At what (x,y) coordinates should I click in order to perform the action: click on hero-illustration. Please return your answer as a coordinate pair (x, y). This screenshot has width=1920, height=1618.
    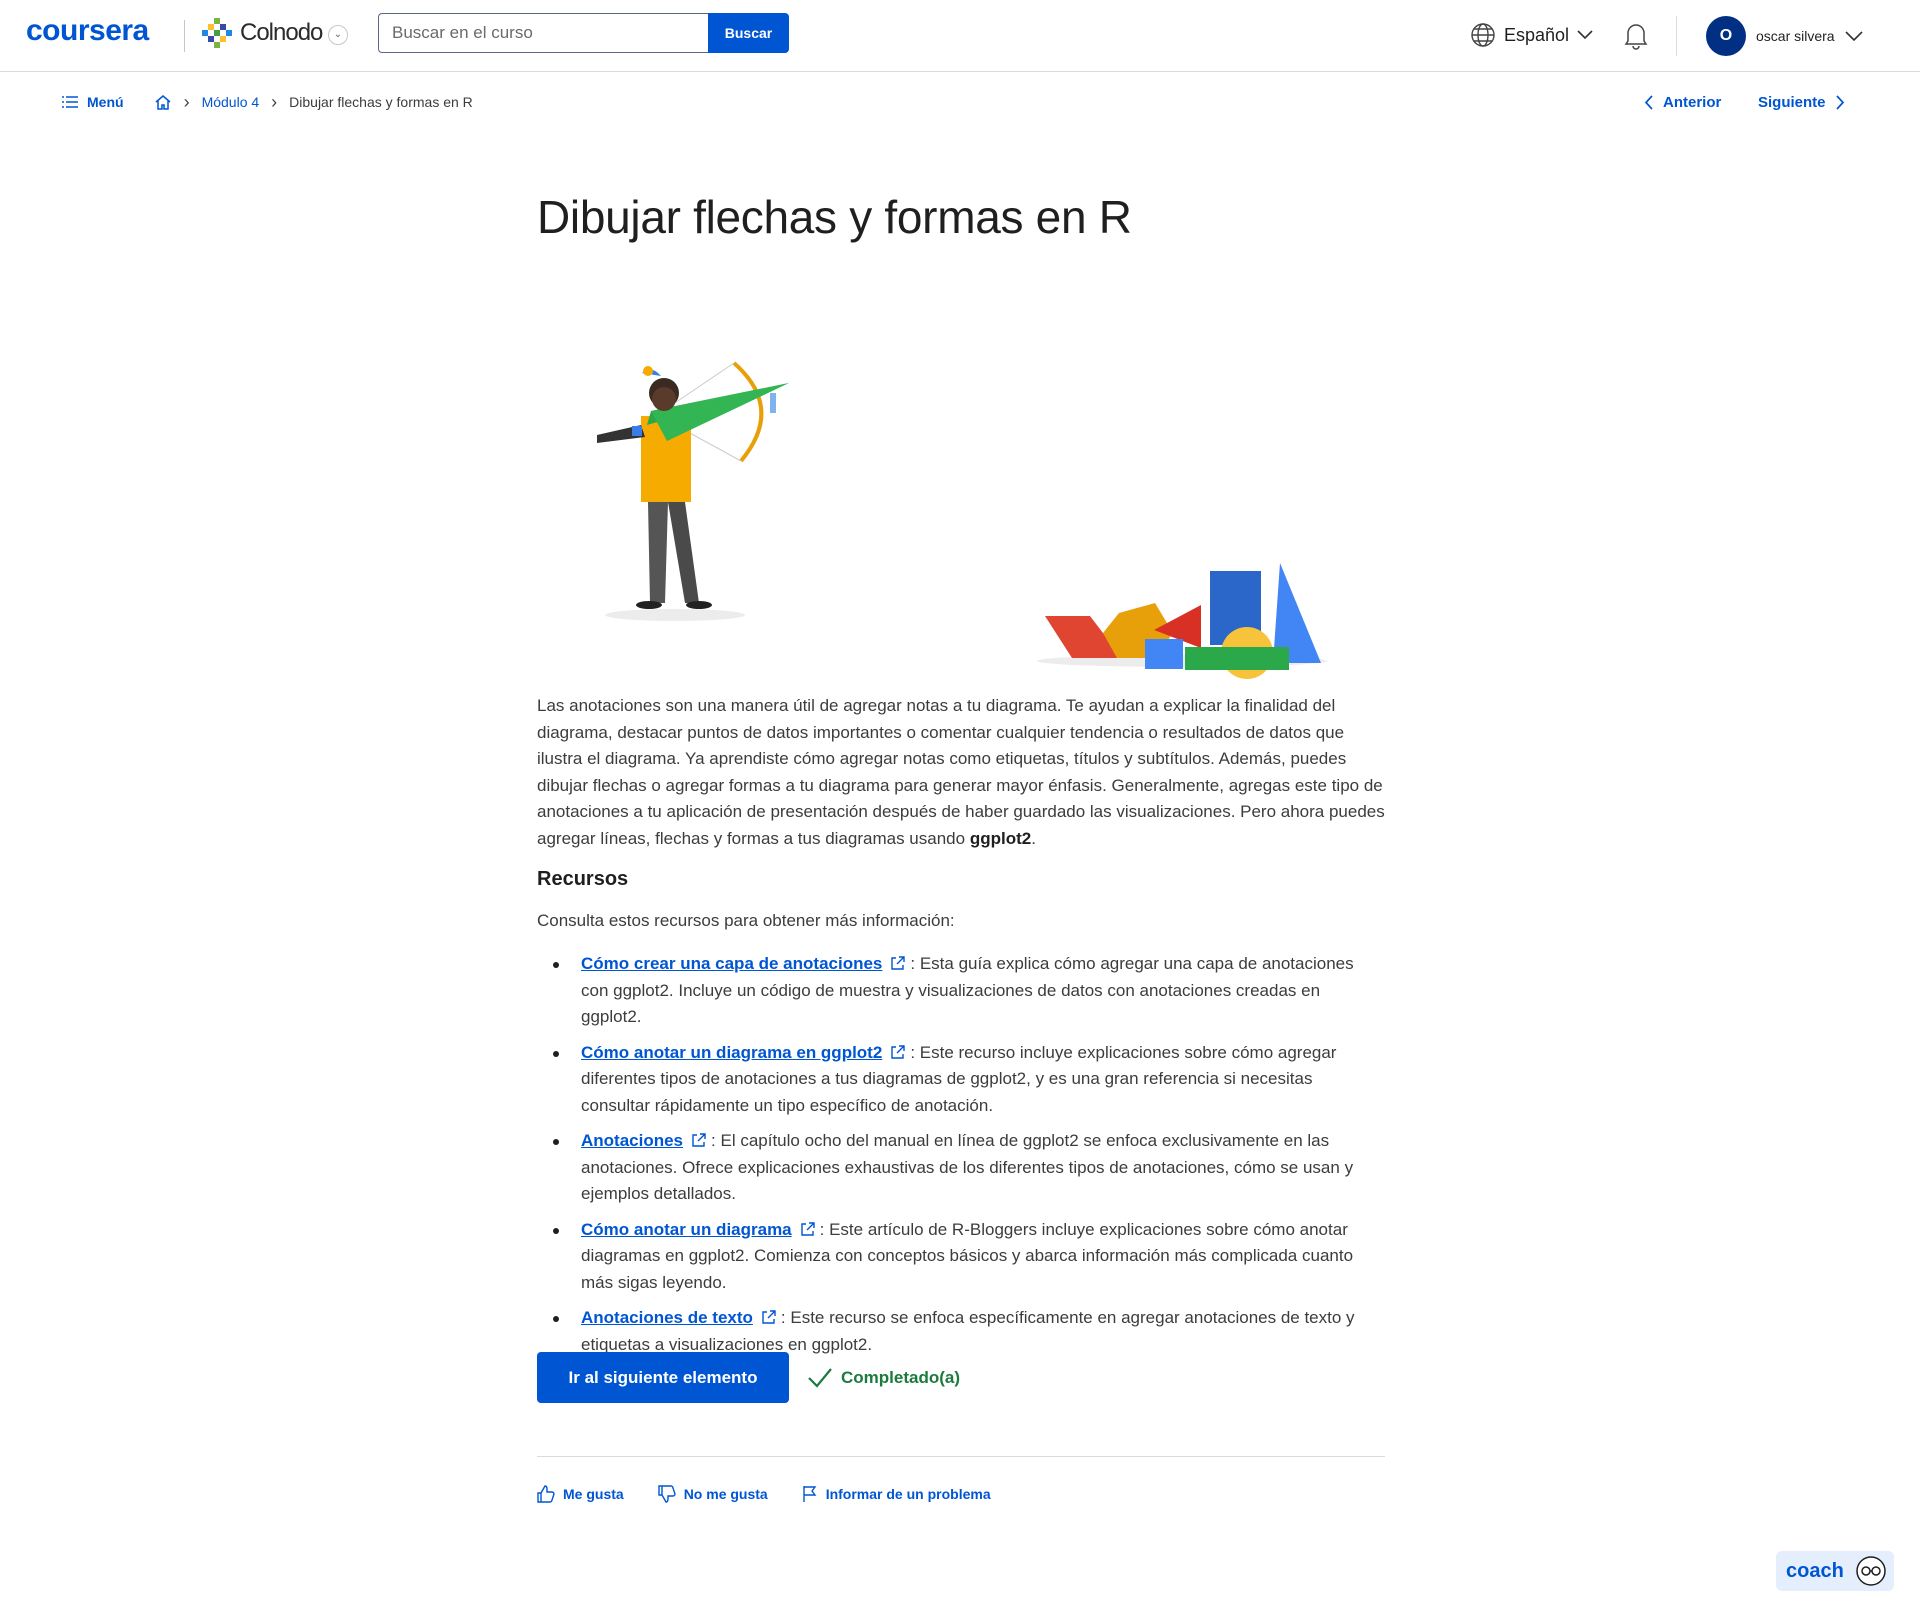
    Looking at the image, I should click on (961, 498).